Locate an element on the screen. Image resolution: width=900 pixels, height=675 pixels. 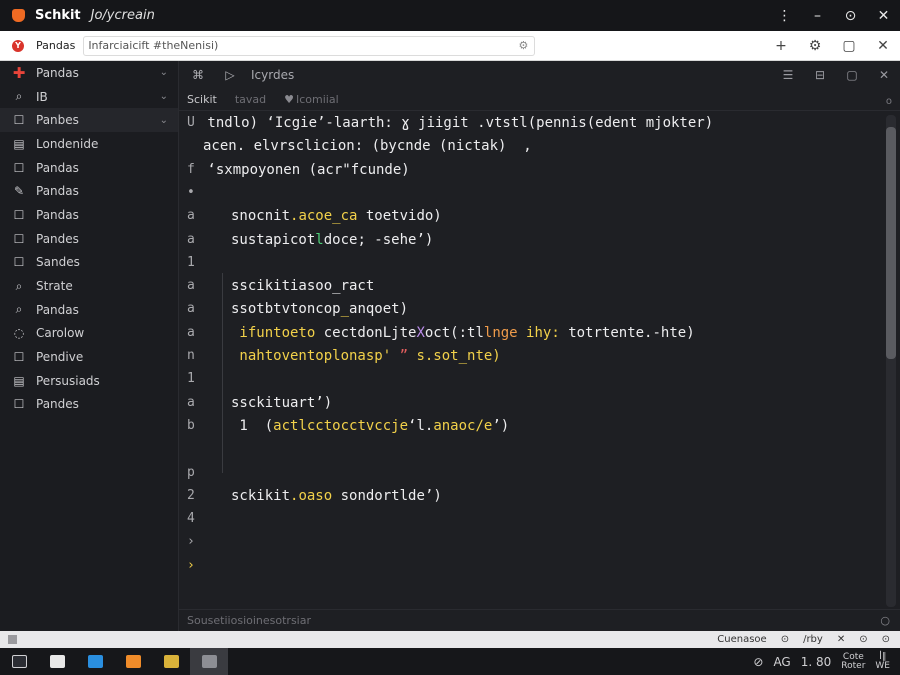
menu-dots-icon: ⋮ is located at coordinates (784, 15).